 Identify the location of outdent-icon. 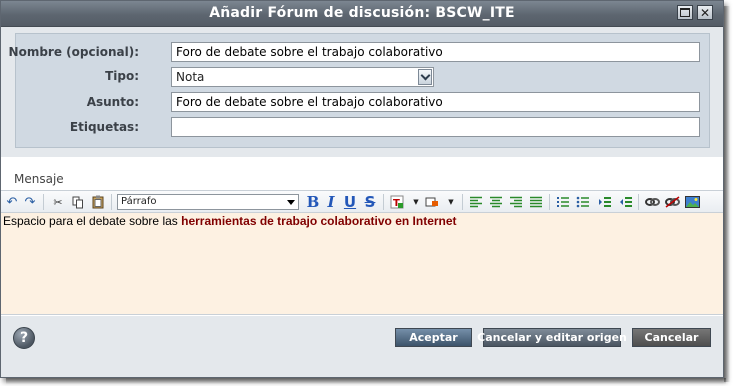
(626, 202).